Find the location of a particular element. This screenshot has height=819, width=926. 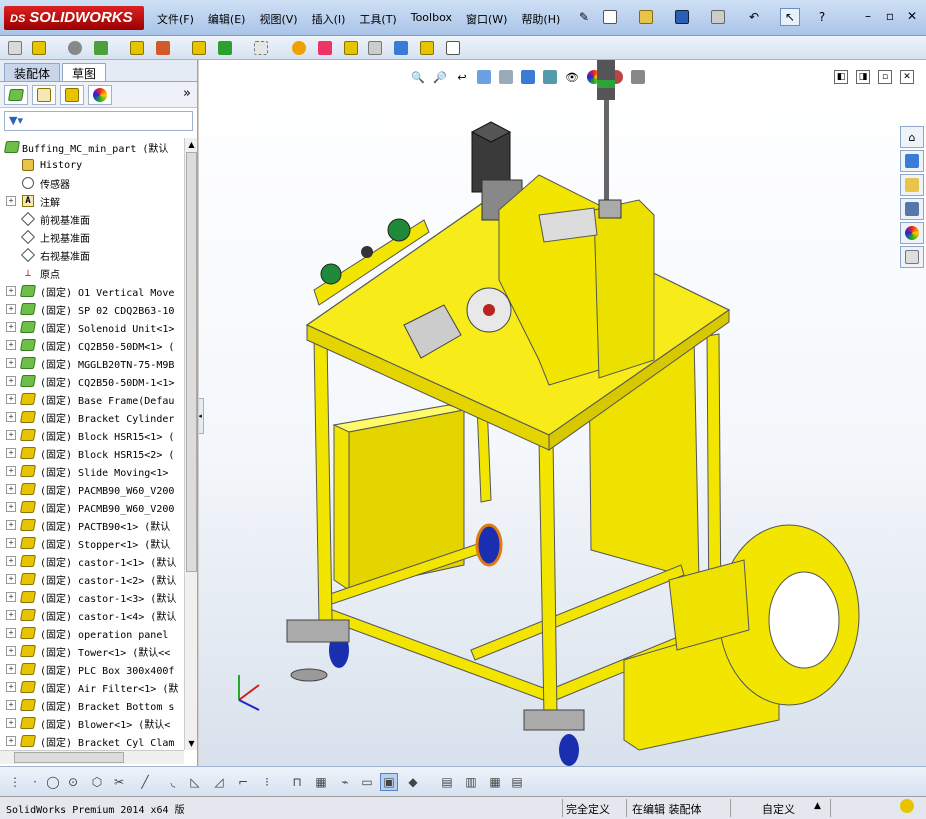

circle-icon: ◯ is located at coordinates (53, 782).